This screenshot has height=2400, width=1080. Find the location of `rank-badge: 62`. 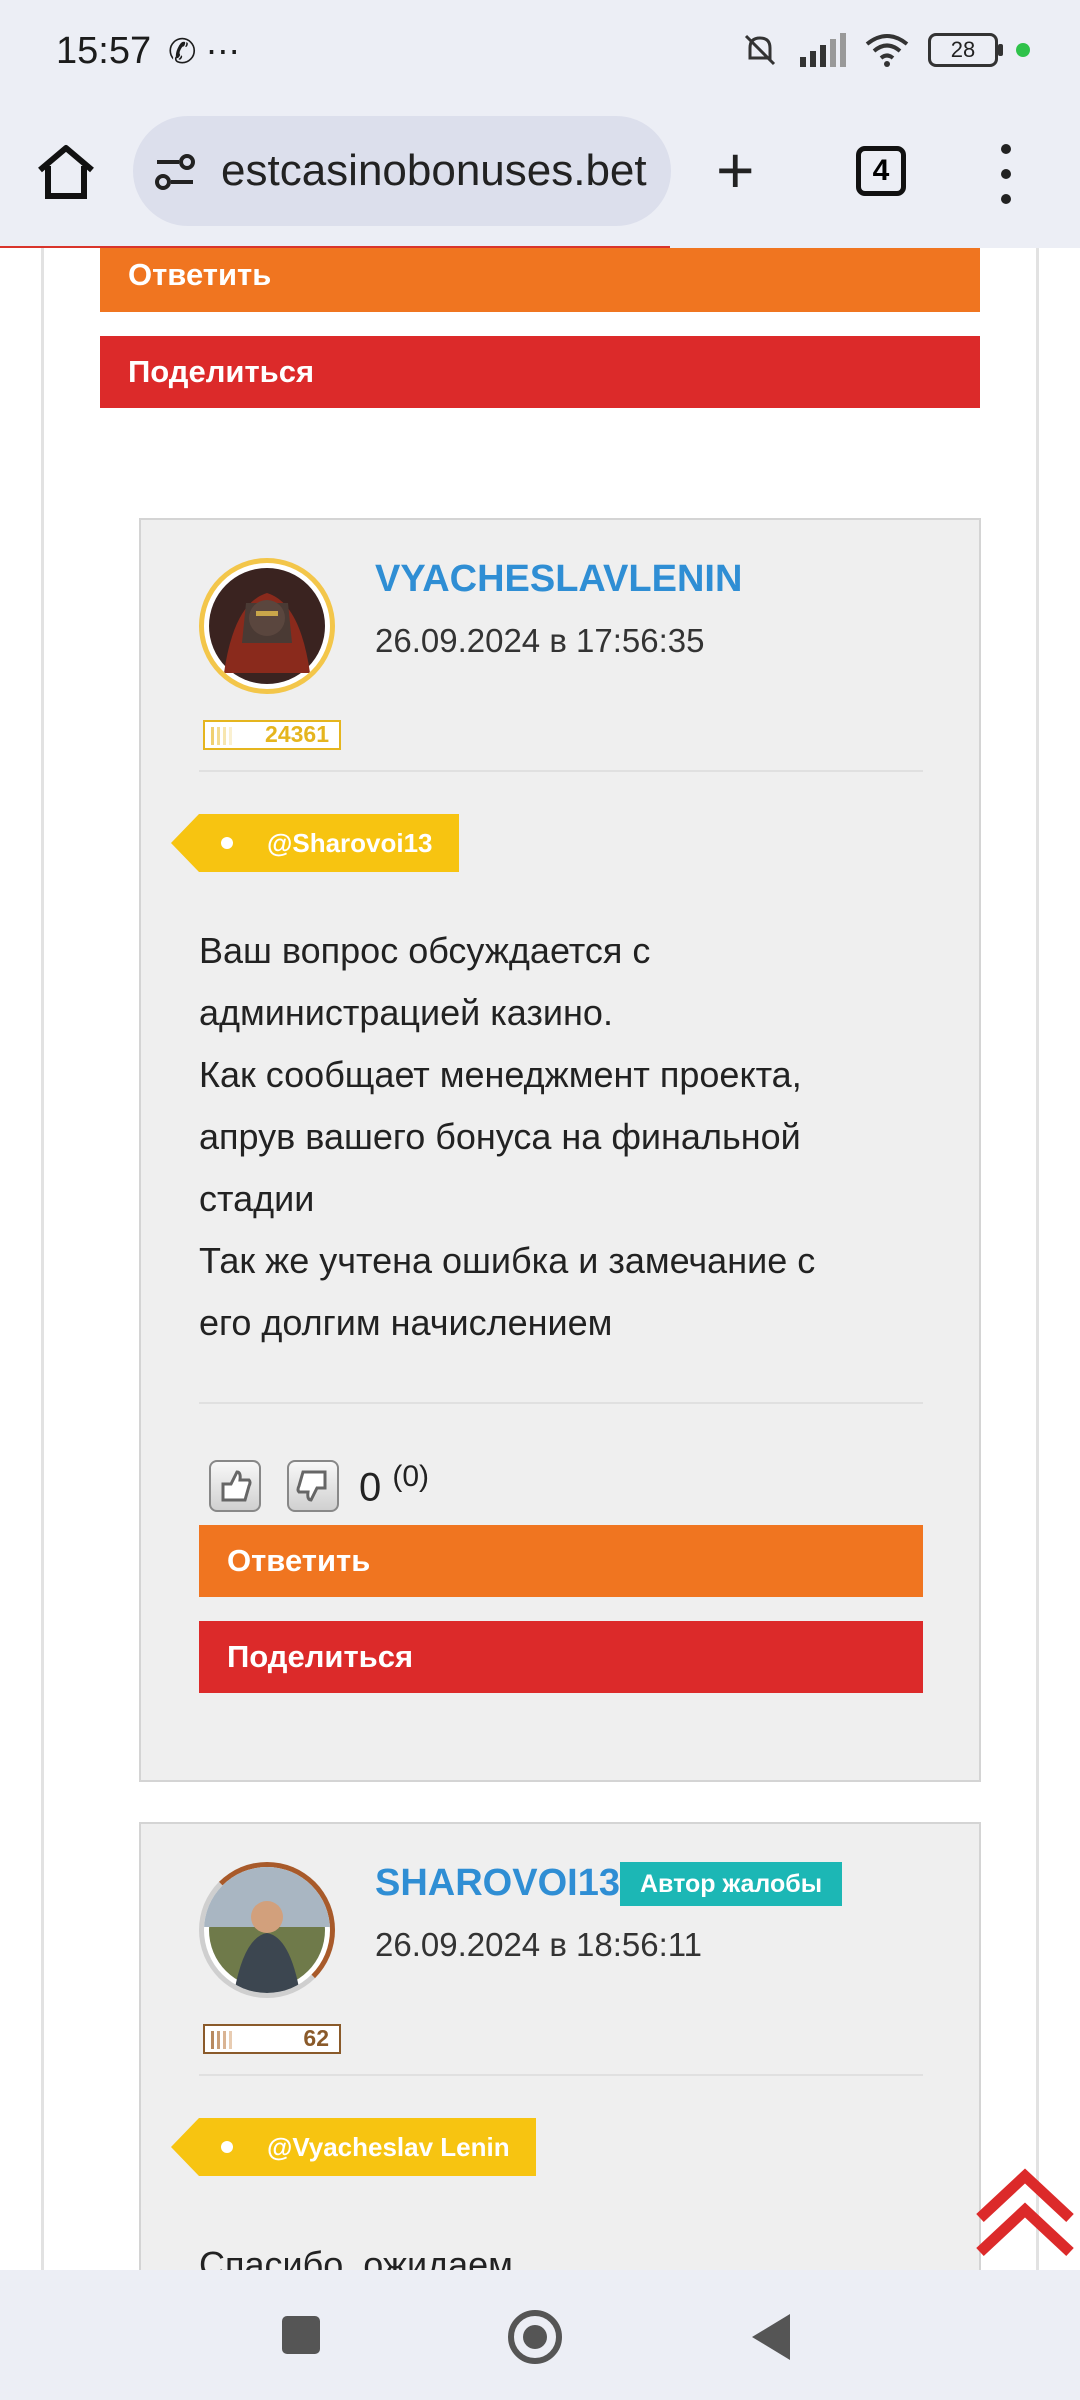

rank-badge: 62 is located at coordinates (272, 2039).